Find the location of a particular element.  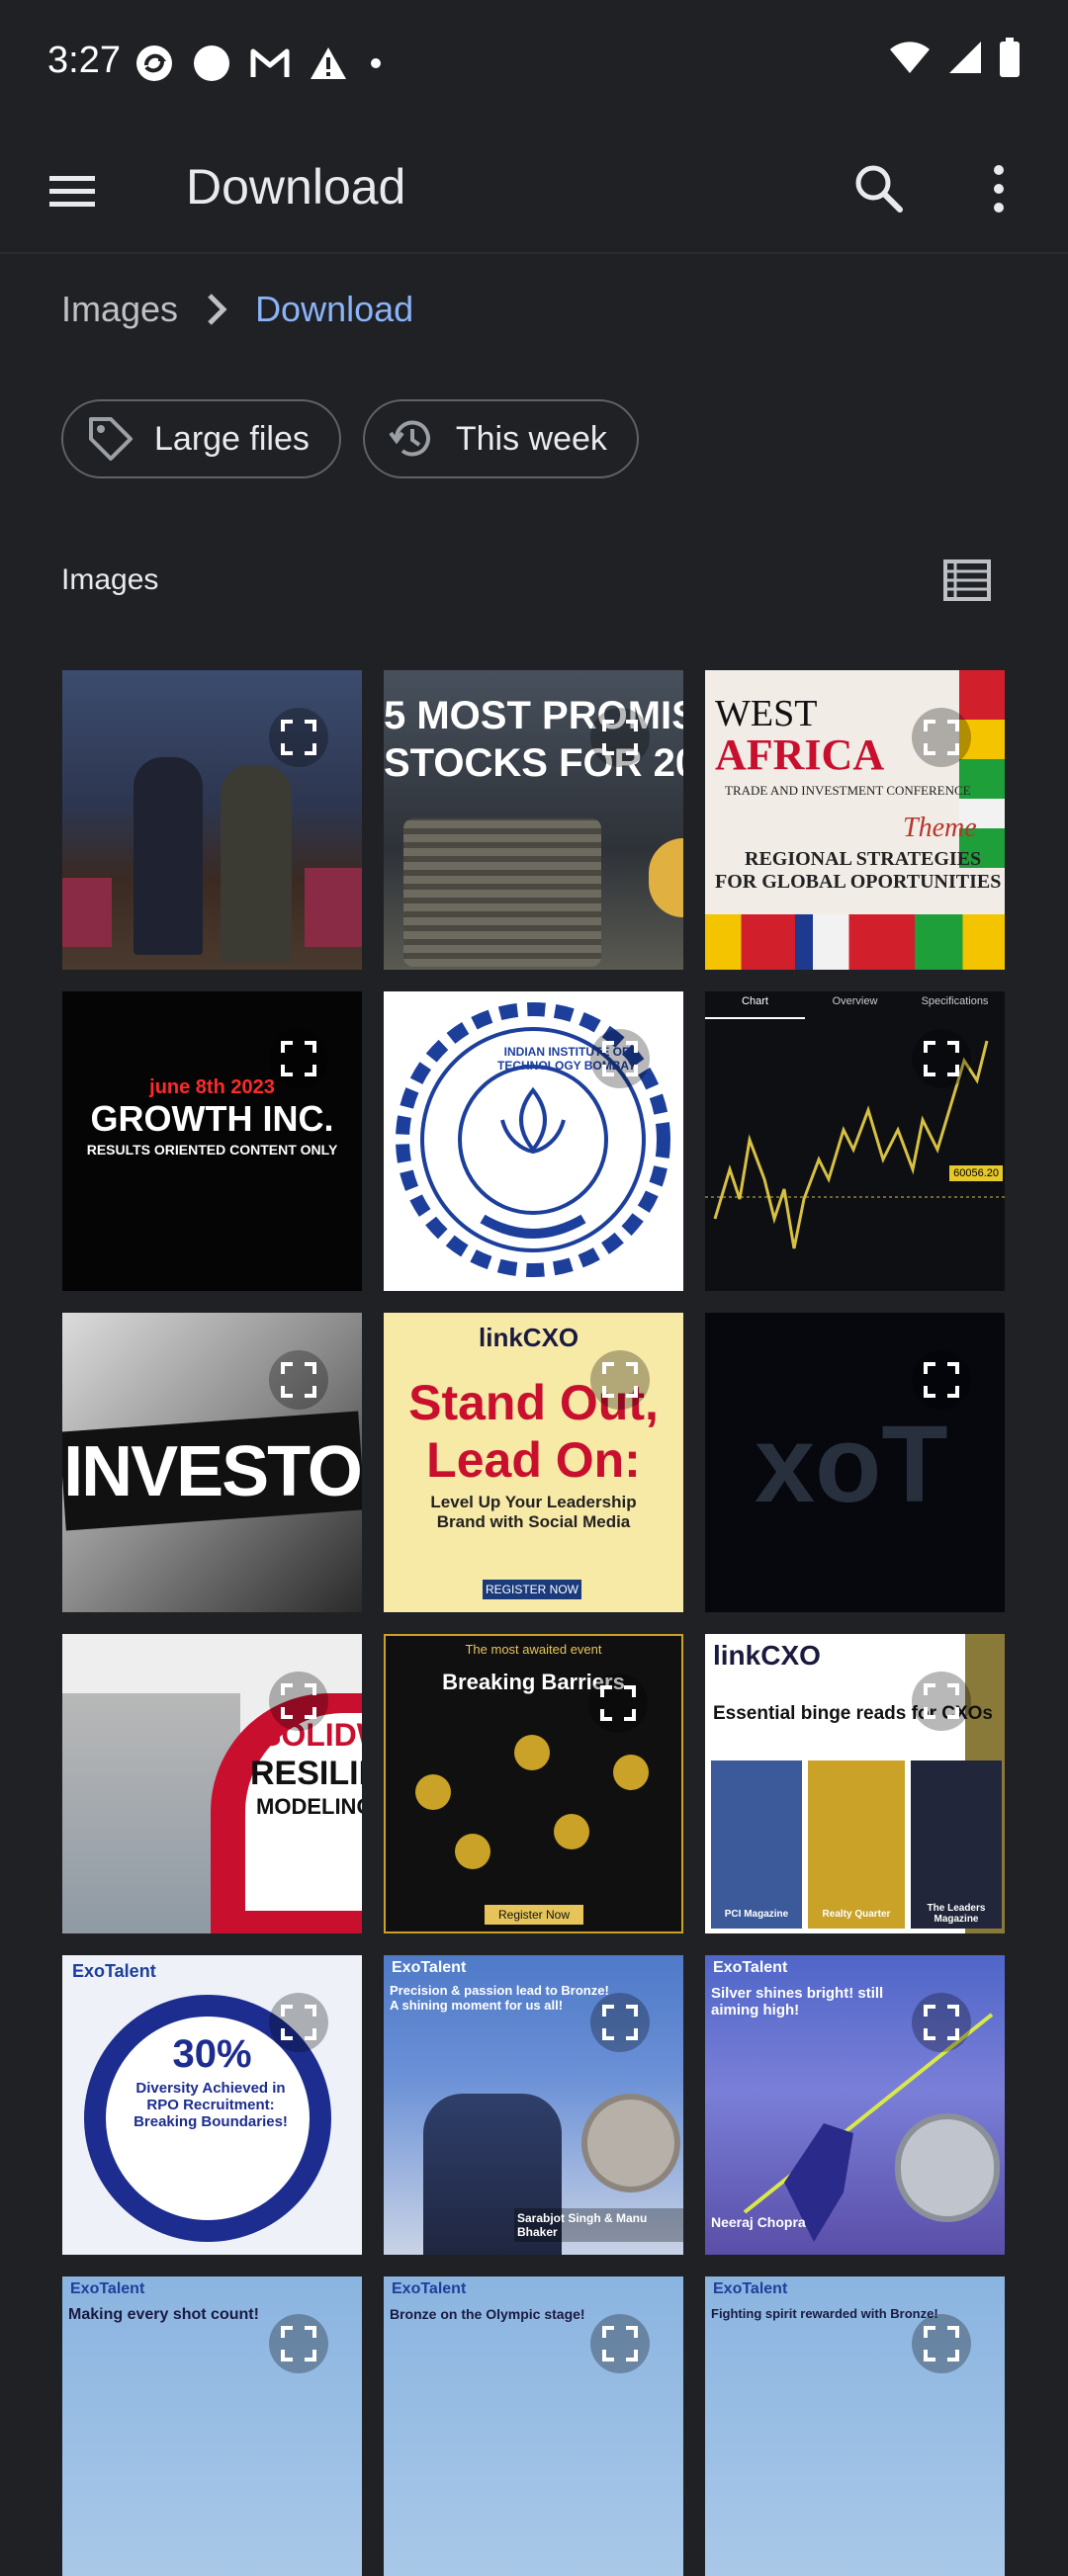

dot-icon is located at coordinates (376, 63).